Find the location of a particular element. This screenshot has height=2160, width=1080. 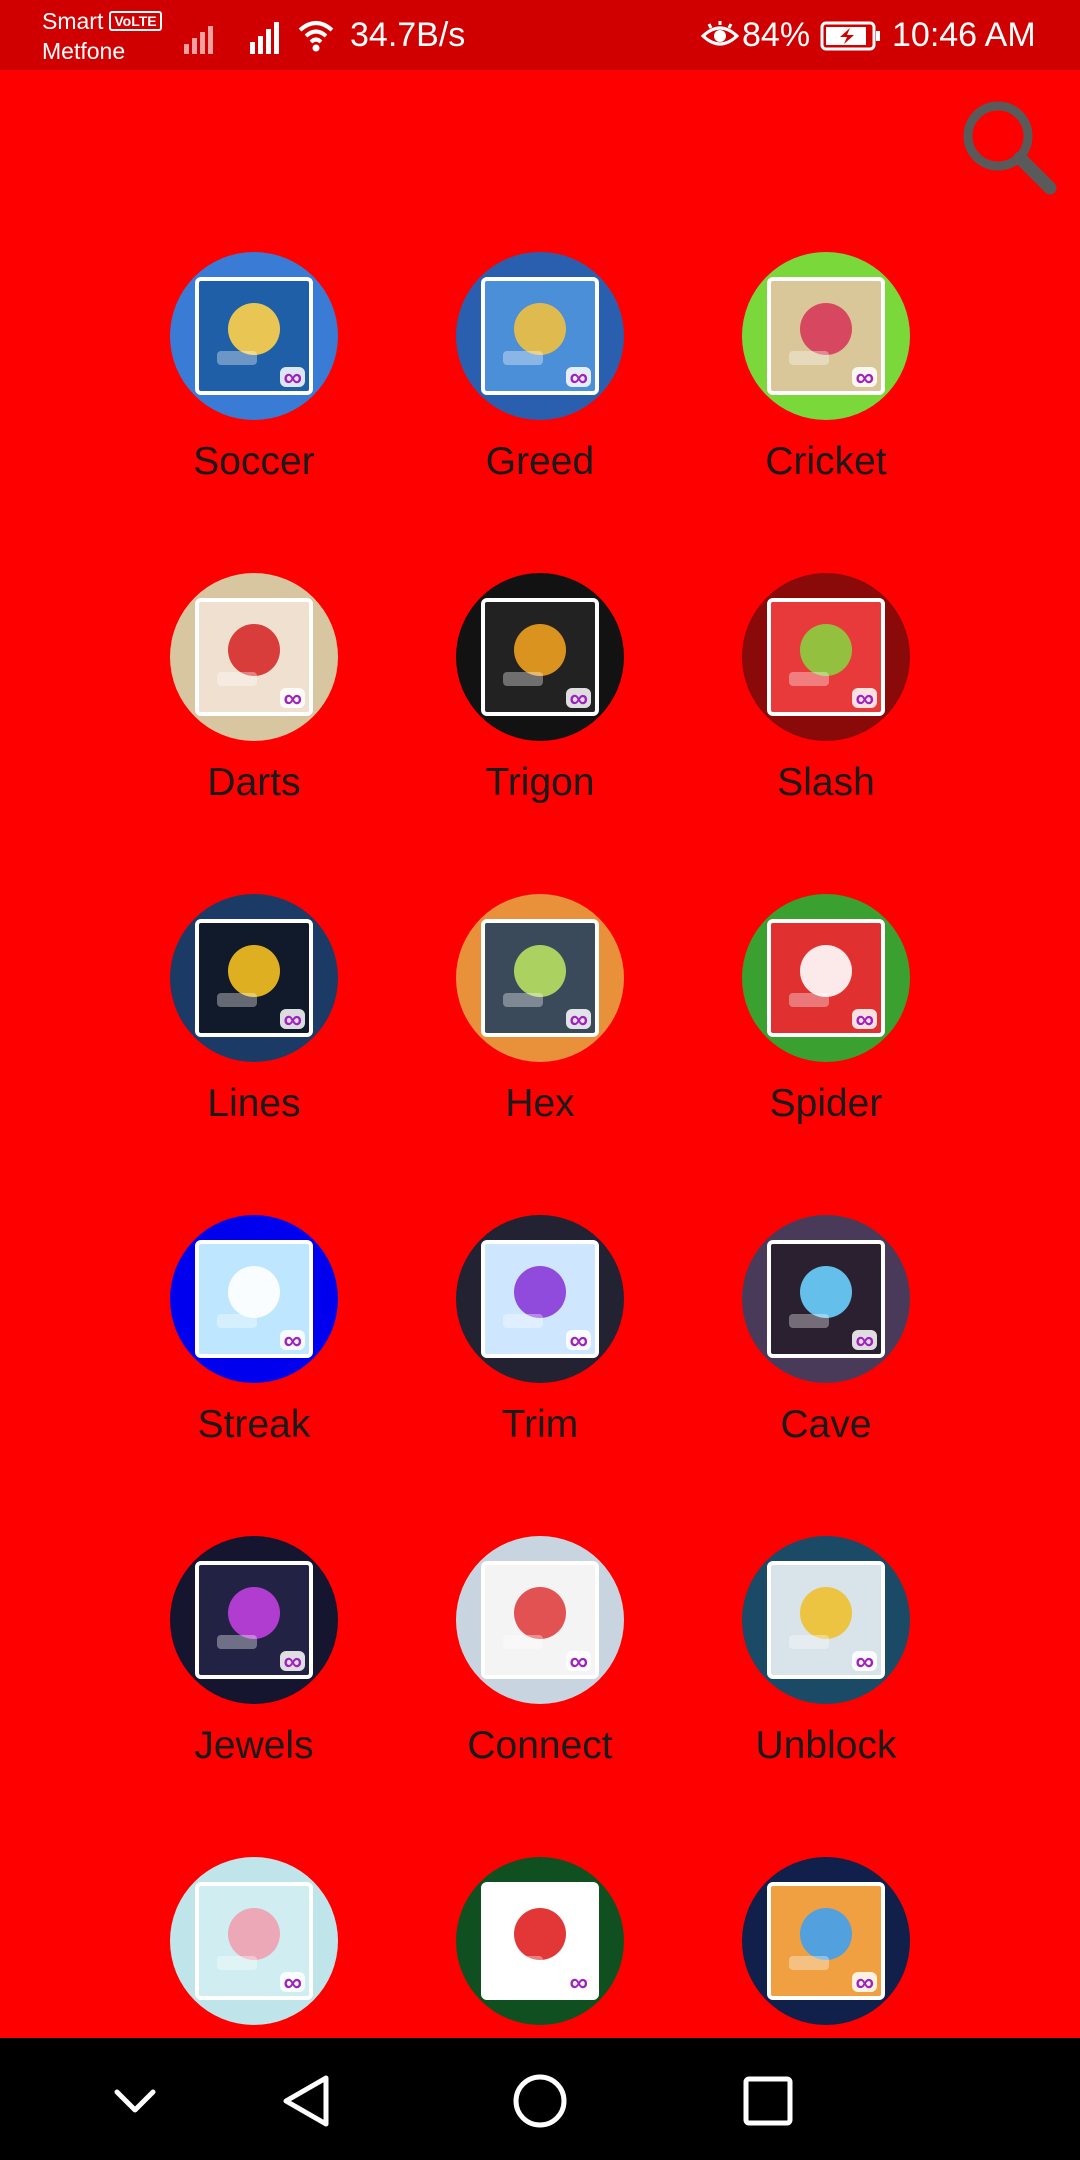

home-circle-icon is located at coordinates (540, 2101).